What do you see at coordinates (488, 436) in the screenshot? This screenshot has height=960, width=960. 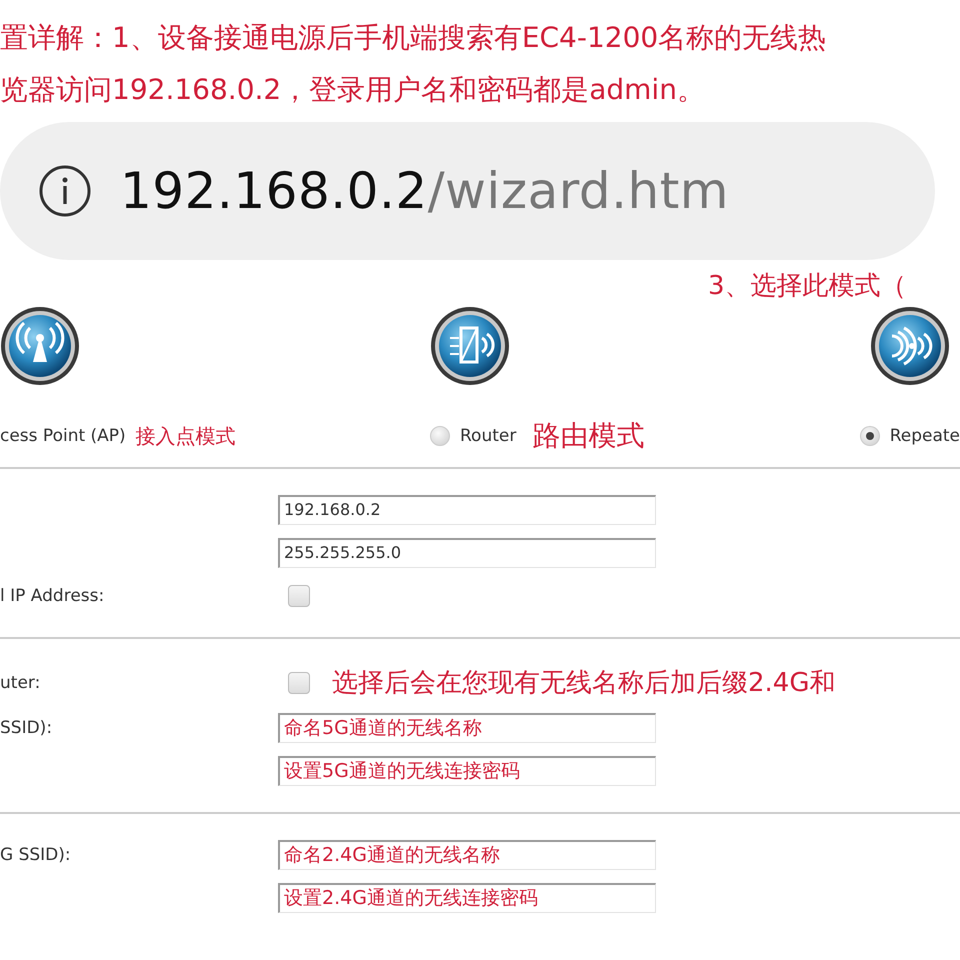 I see `mode-label: Router` at bounding box center [488, 436].